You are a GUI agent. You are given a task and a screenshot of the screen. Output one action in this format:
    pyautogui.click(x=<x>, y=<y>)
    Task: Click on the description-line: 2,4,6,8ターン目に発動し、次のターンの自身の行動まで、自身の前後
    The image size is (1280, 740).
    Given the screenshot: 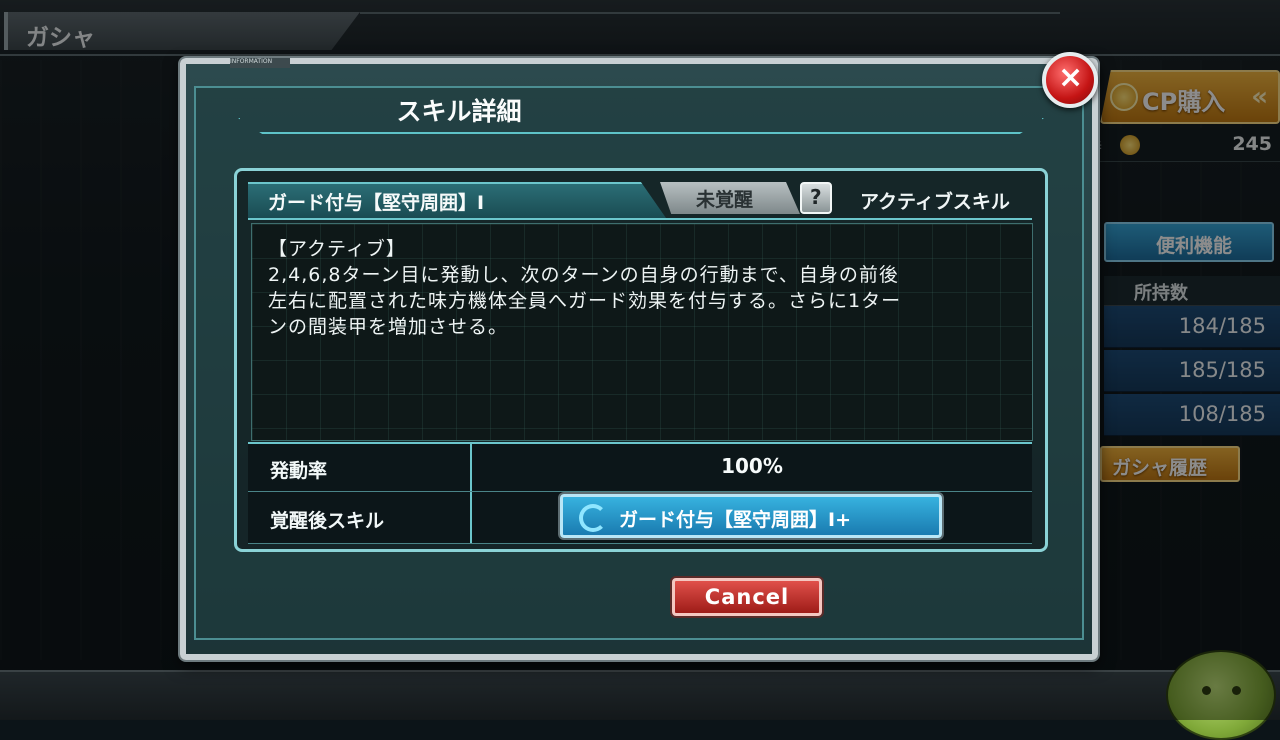 What is the action you would take?
    pyautogui.click(x=583, y=275)
    